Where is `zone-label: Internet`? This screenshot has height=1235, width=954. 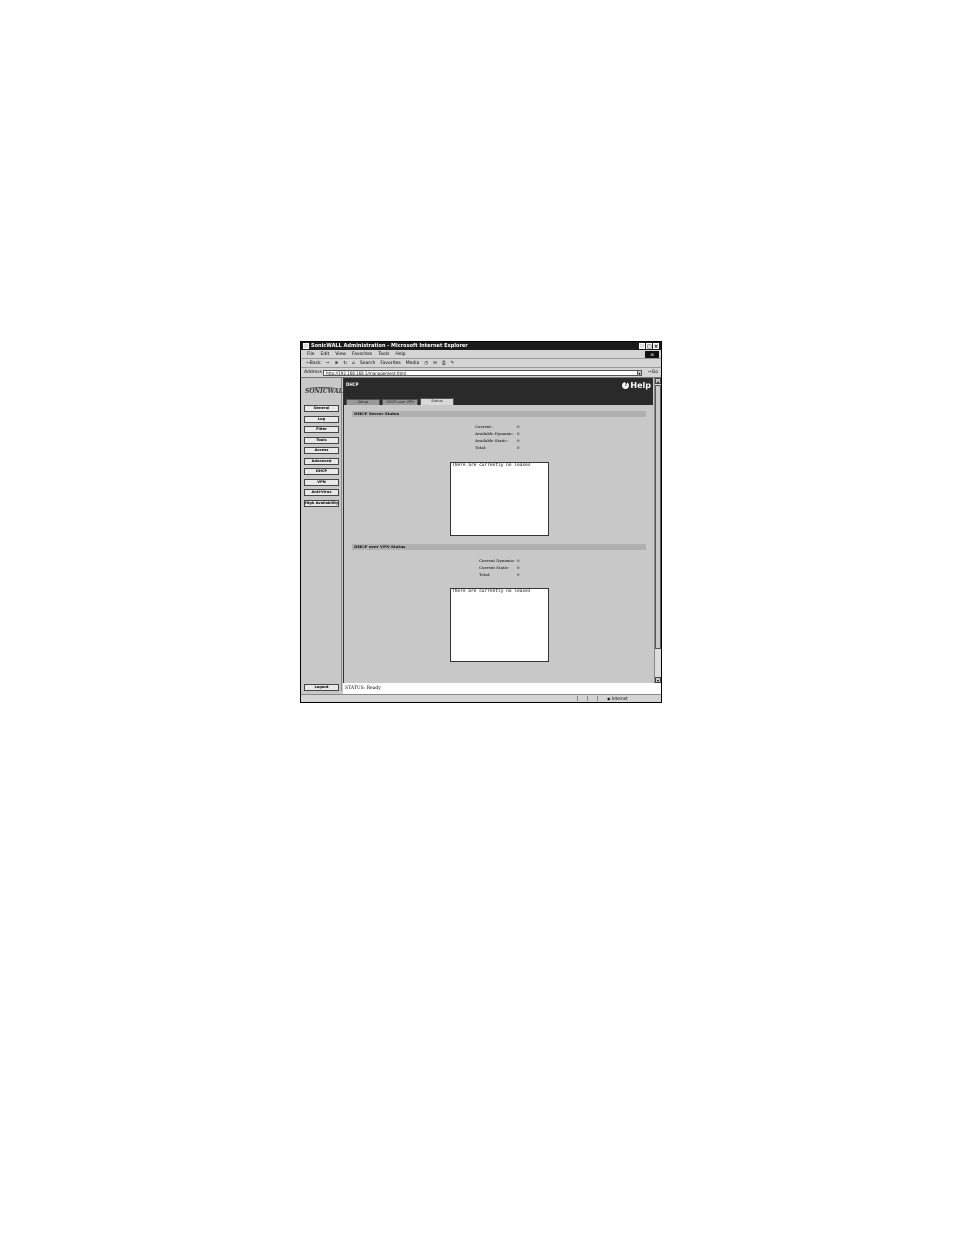 zone-label: Internet is located at coordinates (619, 698).